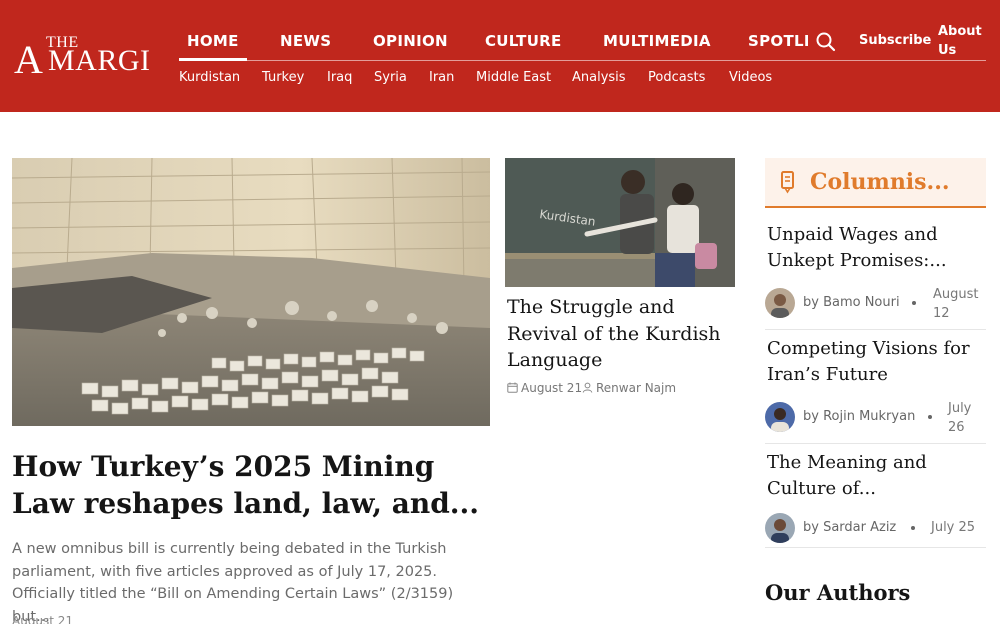  What do you see at coordinates (875, 362) in the screenshot?
I see `columnist-article-title: Competing Visions for Iran’s Future` at bounding box center [875, 362].